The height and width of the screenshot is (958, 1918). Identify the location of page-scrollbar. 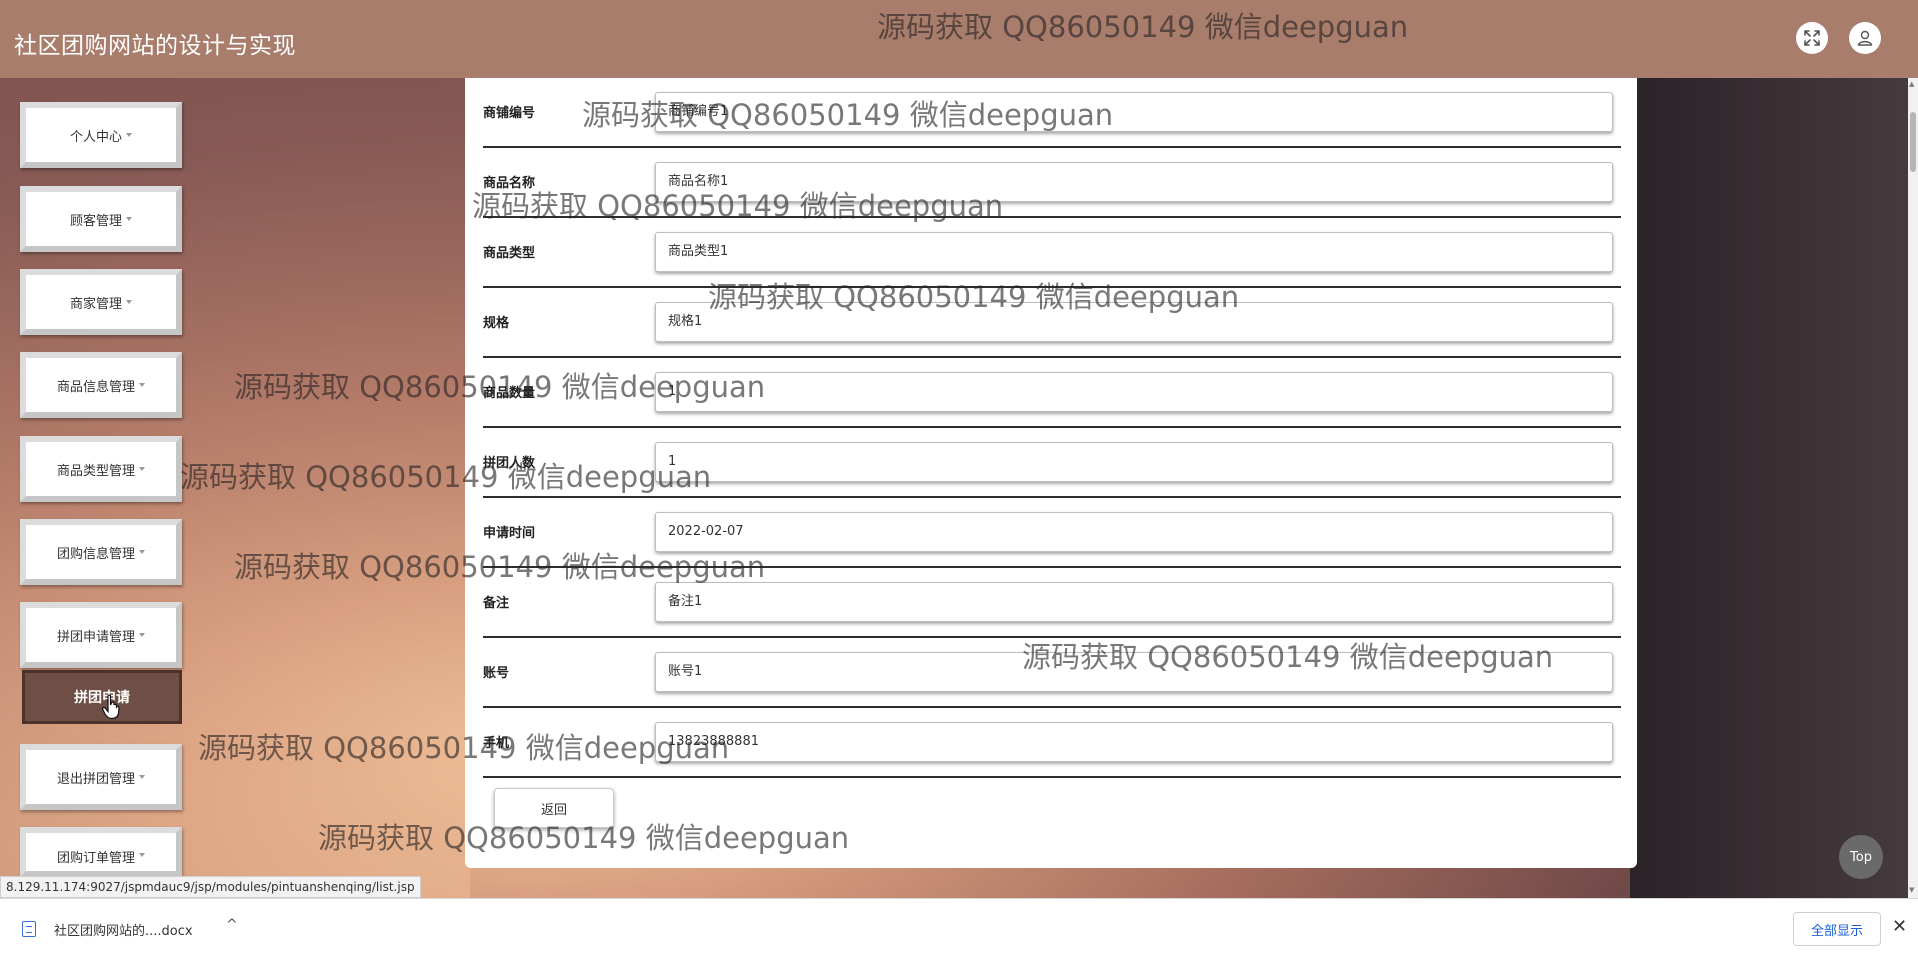
(1913, 488).